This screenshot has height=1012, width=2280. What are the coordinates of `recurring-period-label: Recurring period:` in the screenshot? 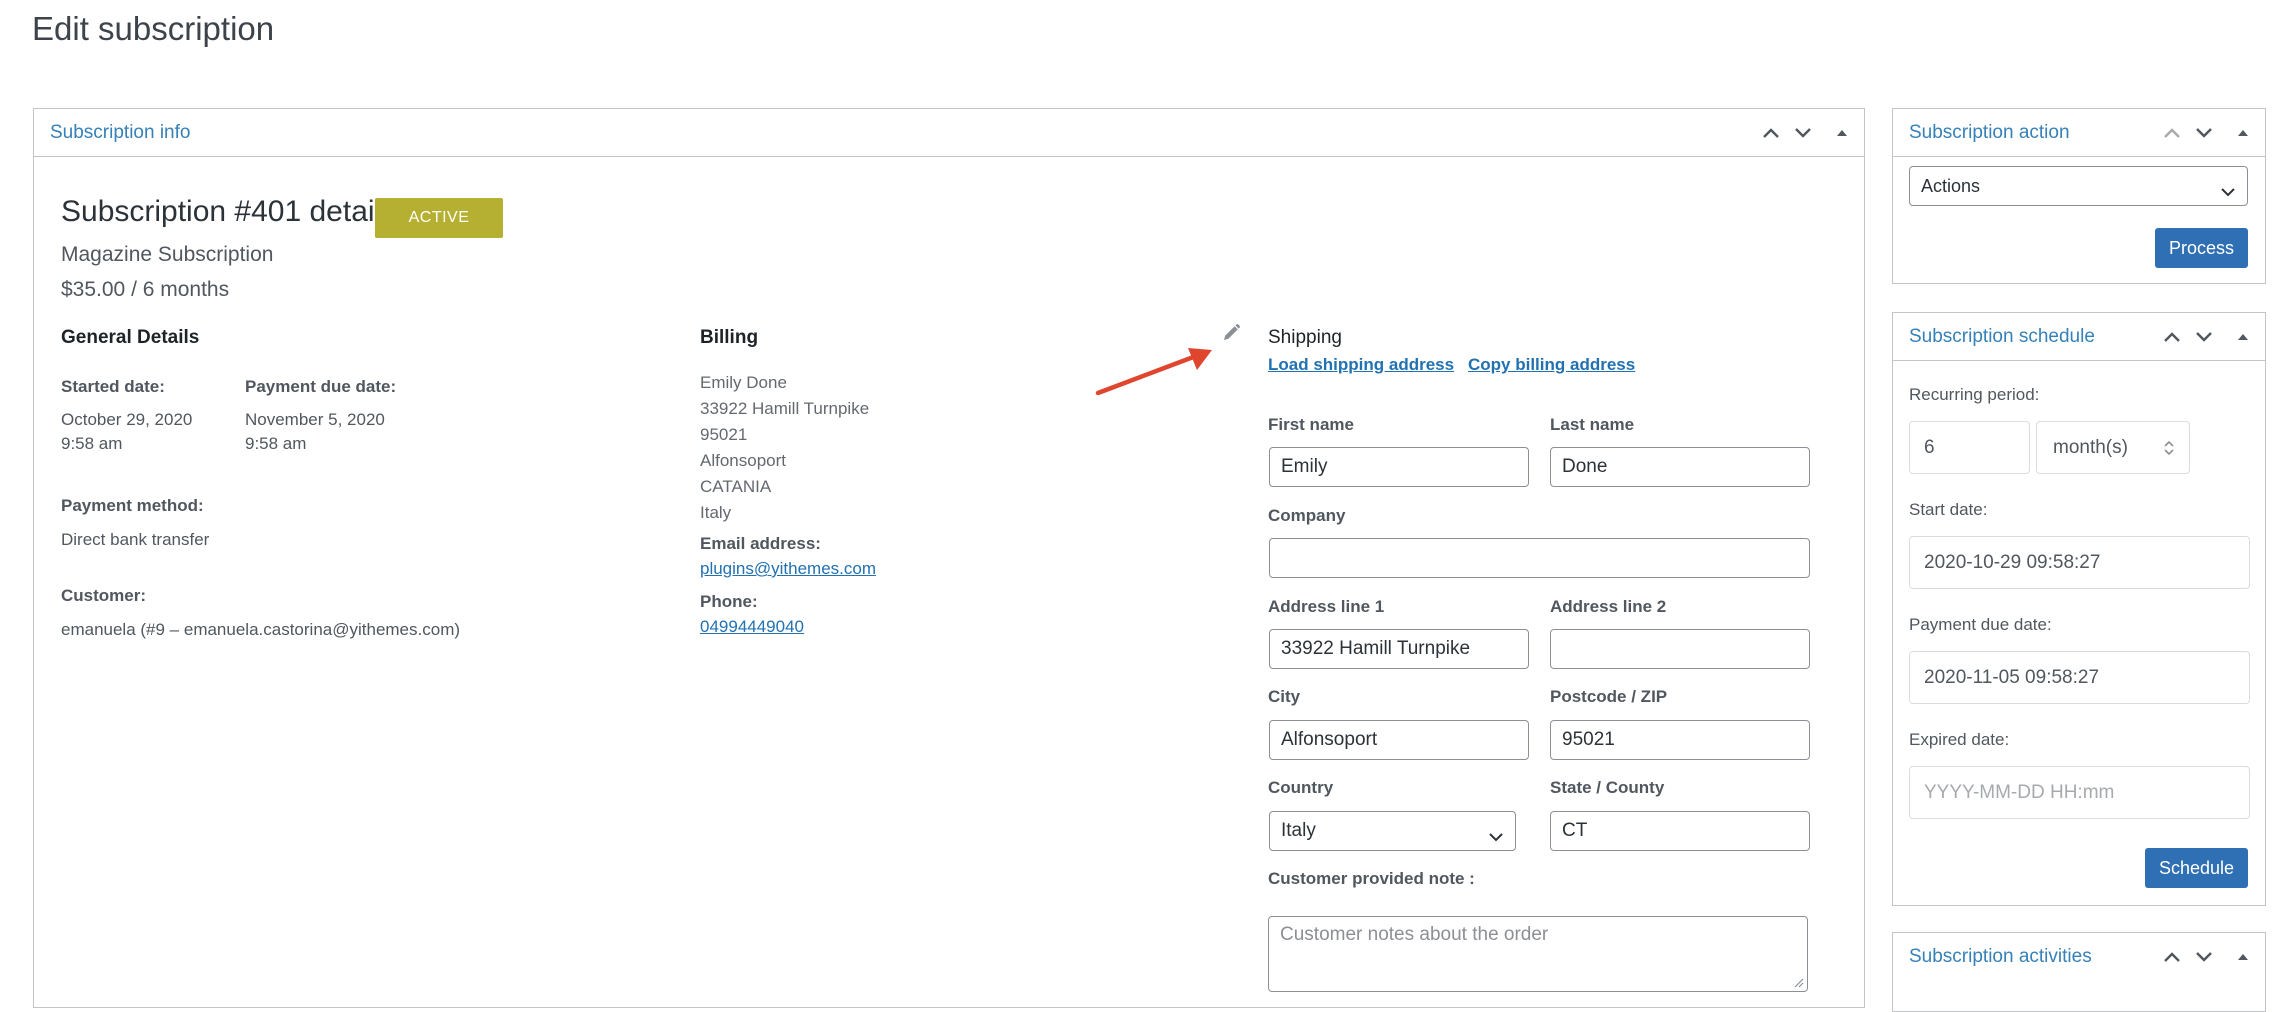 It's located at (1974, 394).